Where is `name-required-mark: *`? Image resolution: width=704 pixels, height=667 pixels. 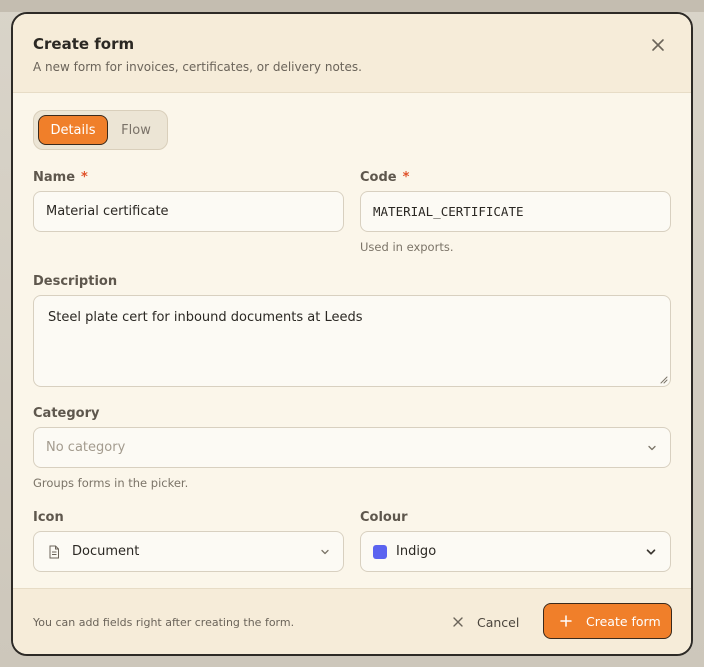 name-required-mark: * is located at coordinates (84, 177).